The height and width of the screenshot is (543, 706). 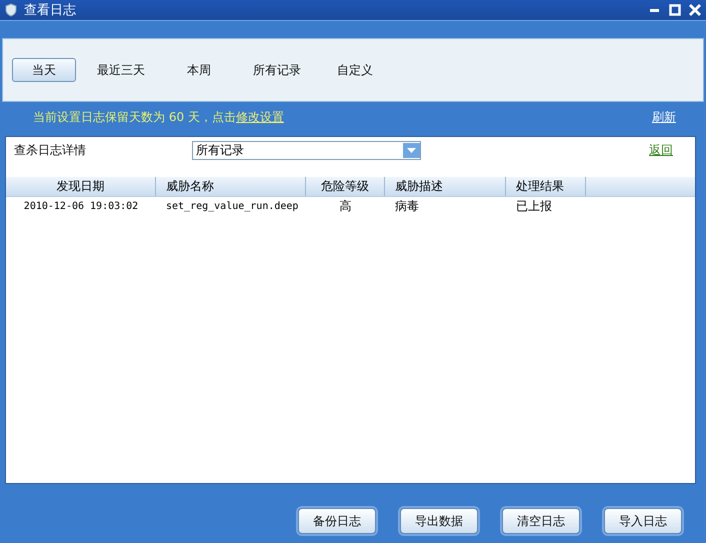 I want to click on action-button: 导入日志, so click(x=643, y=521).